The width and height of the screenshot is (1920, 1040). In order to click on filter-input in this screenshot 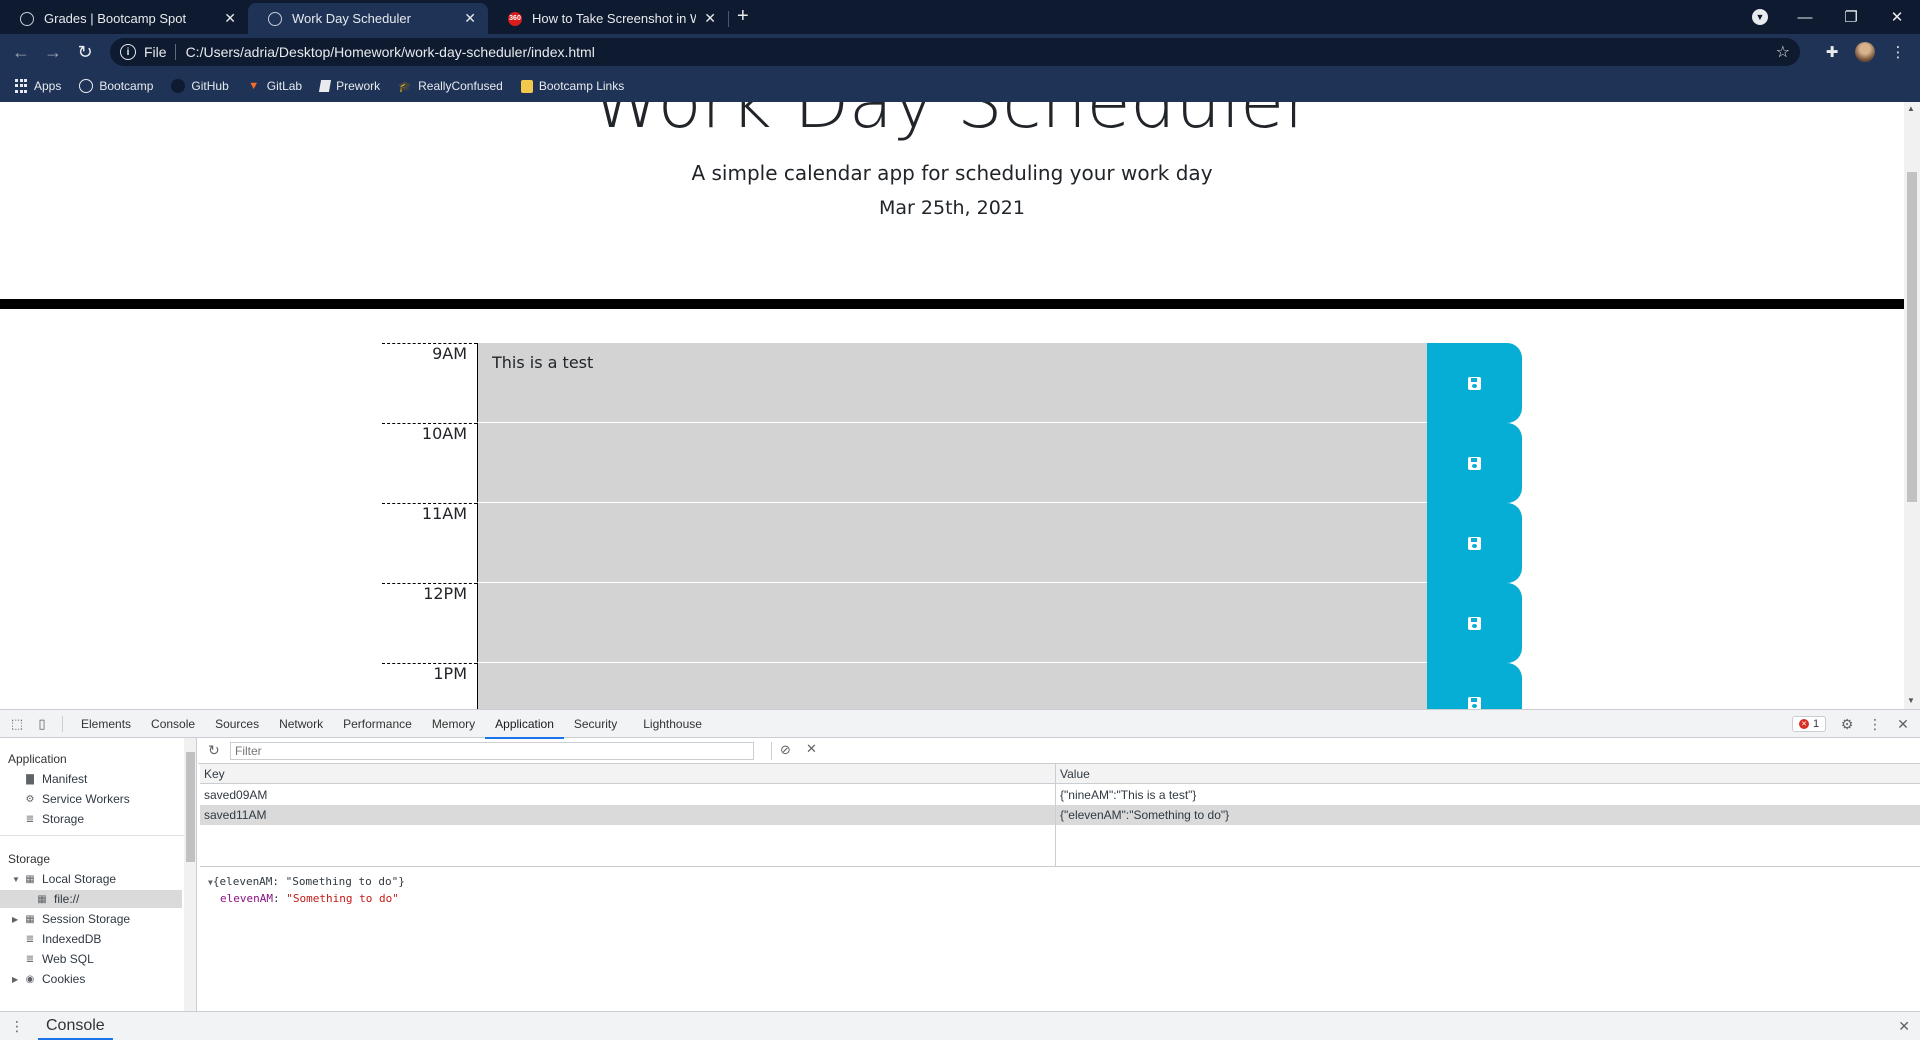, I will do `click(492, 751)`.